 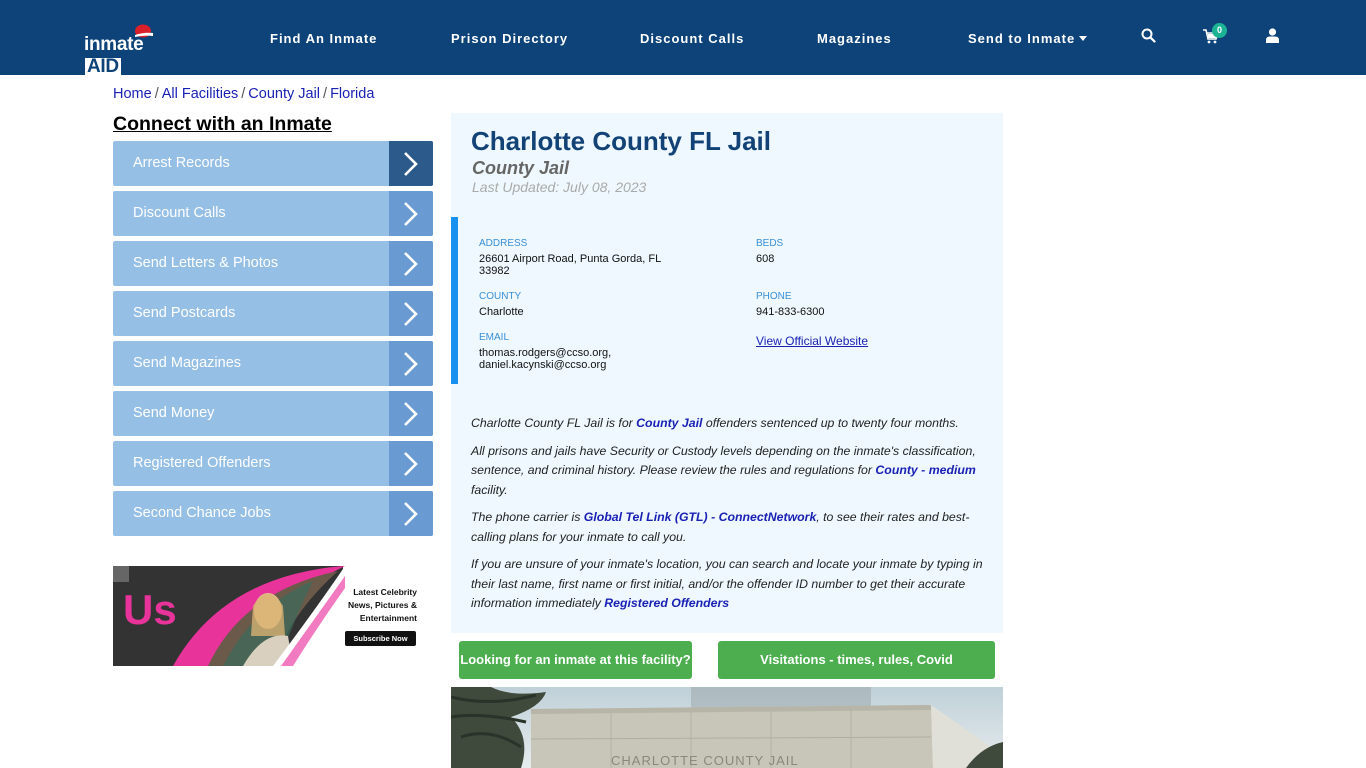 I want to click on beds-value: 608, so click(x=765, y=259).